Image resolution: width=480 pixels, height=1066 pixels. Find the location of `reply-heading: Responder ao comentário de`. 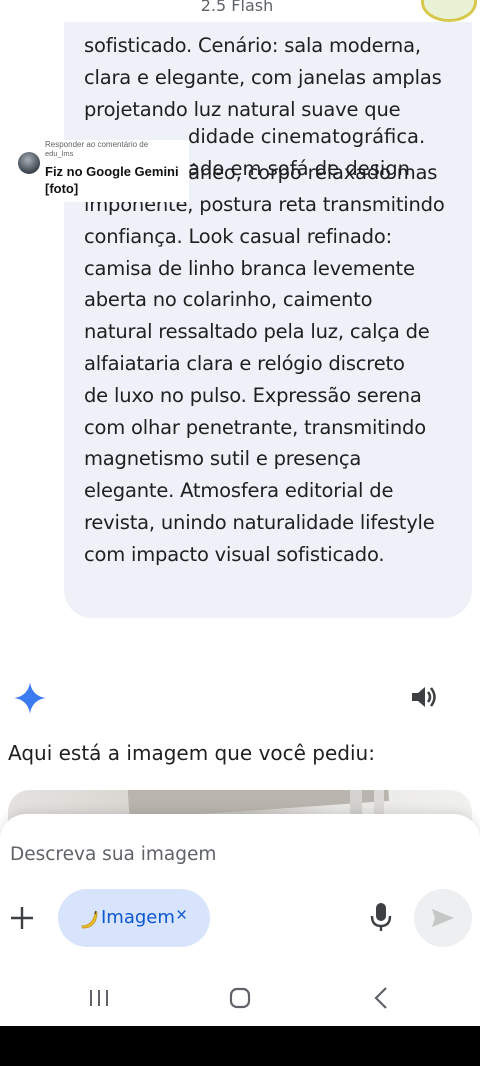

reply-heading: Responder ao comentário de is located at coordinates (97, 144).